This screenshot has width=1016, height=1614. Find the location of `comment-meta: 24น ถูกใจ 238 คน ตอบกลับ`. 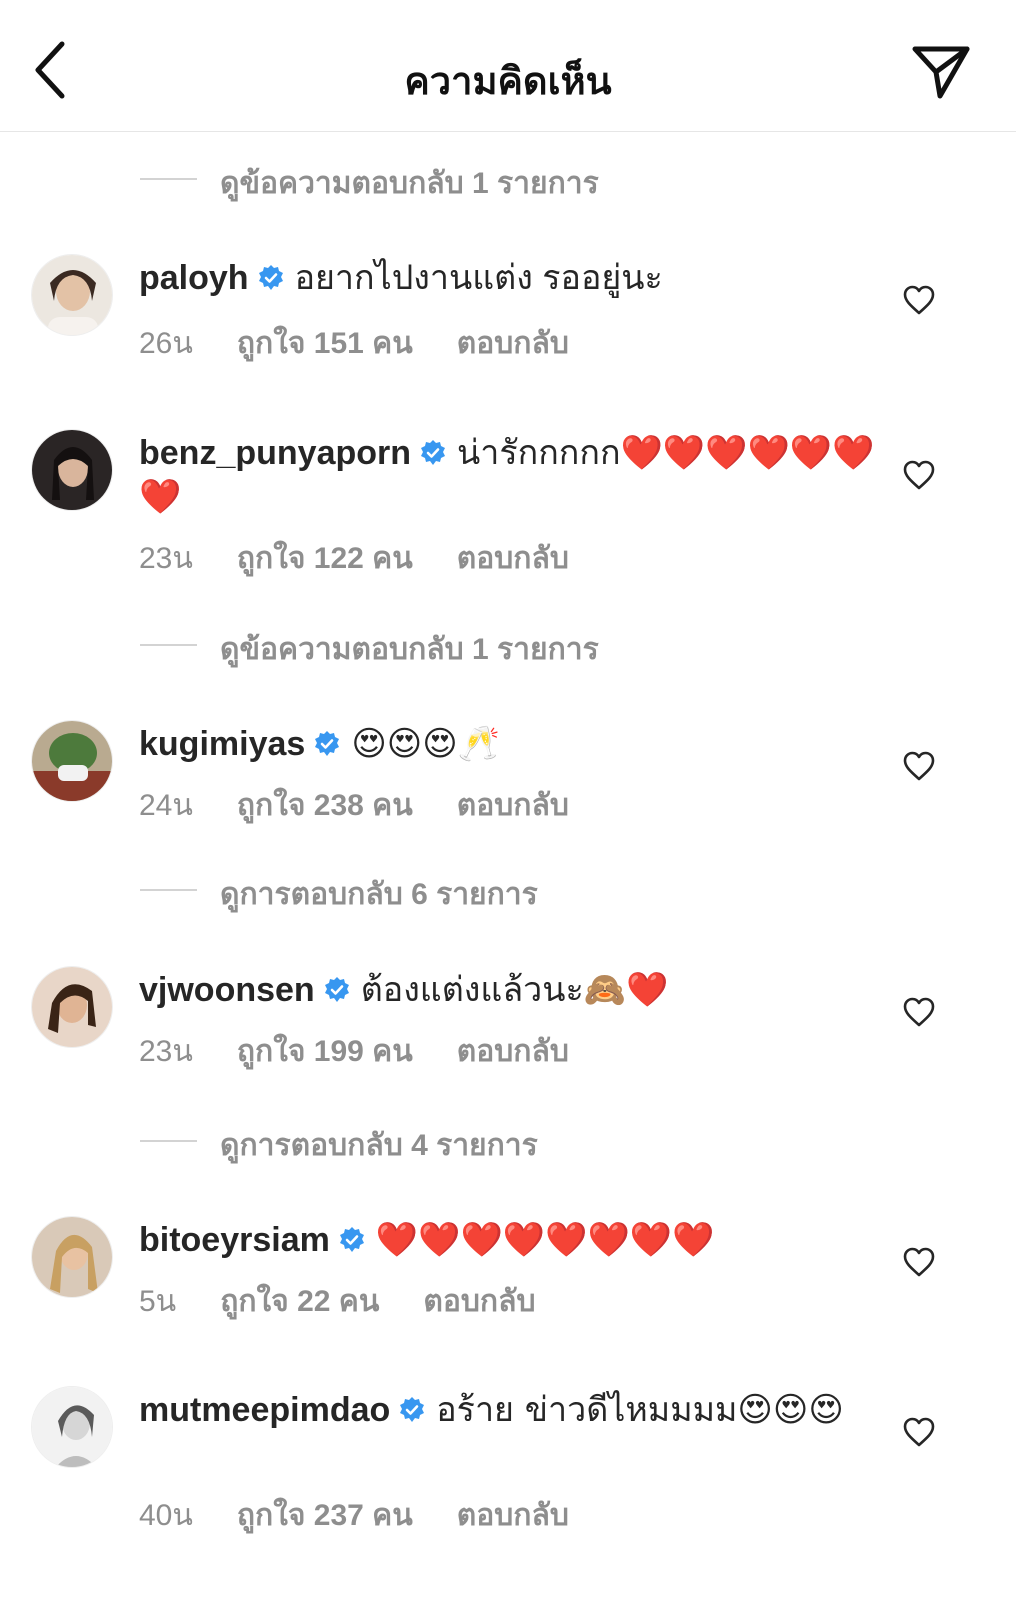

comment-meta: 24น ถูกใจ 238 คน ตอบกลับ is located at coordinates (354, 805).